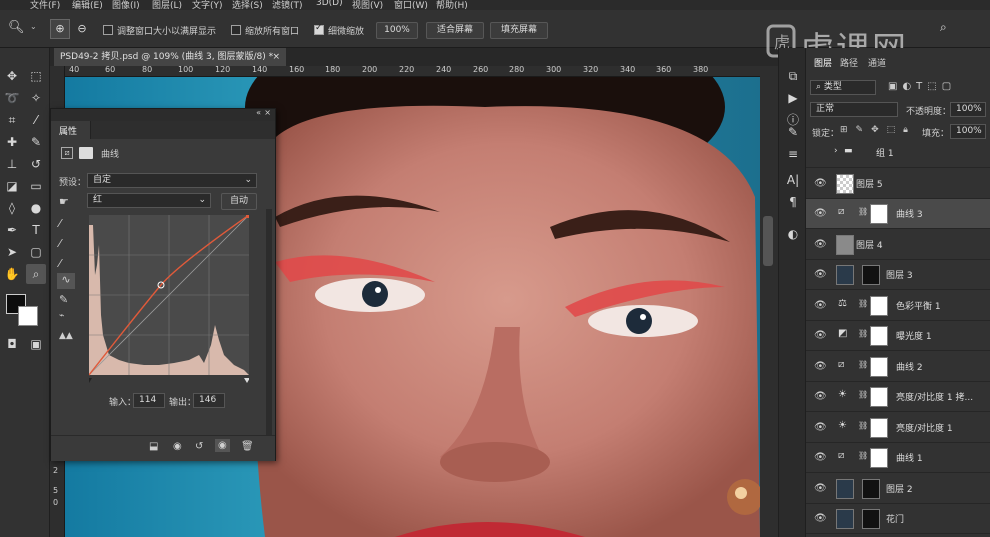 This screenshot has width=990, height=537. What do you see at coordinates (793, 98) in the screenshot?
I see `actions-panel-icon: ▶` at bounding box center [793, 98].